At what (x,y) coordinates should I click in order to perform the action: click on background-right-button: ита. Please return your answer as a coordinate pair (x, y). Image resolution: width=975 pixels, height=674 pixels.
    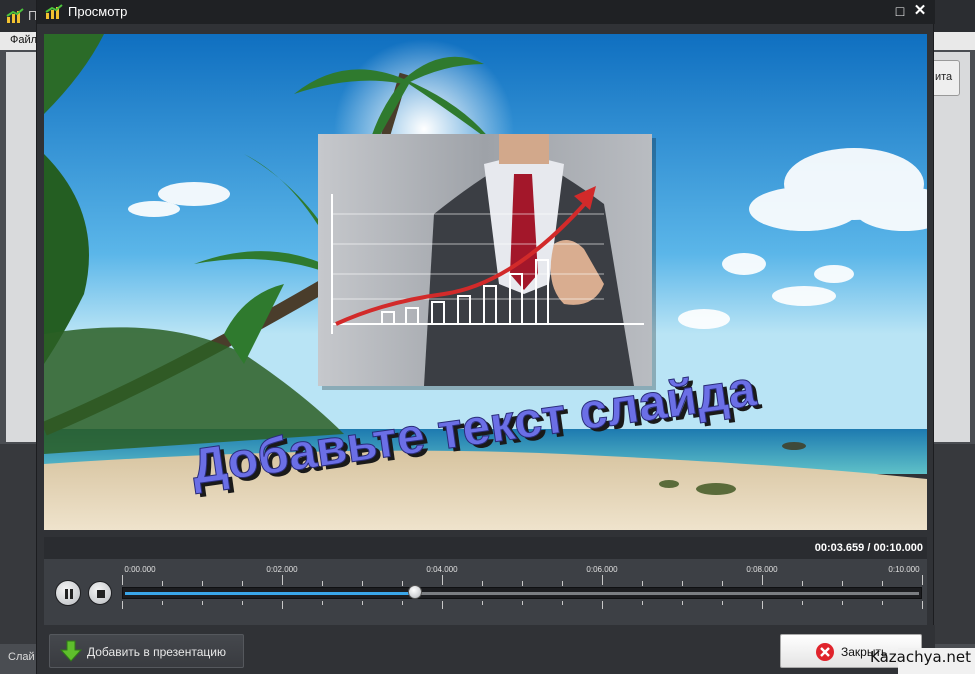
    Looking at the image, I should click on (945, 78).